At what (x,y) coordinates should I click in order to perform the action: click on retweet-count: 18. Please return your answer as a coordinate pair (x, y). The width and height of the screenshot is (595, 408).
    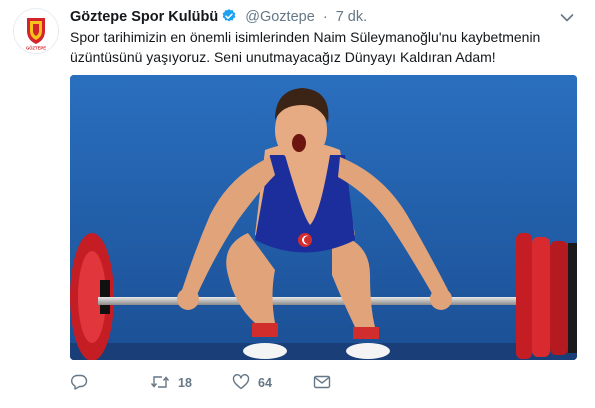
    Looking at the image, I should click on (185, 383).